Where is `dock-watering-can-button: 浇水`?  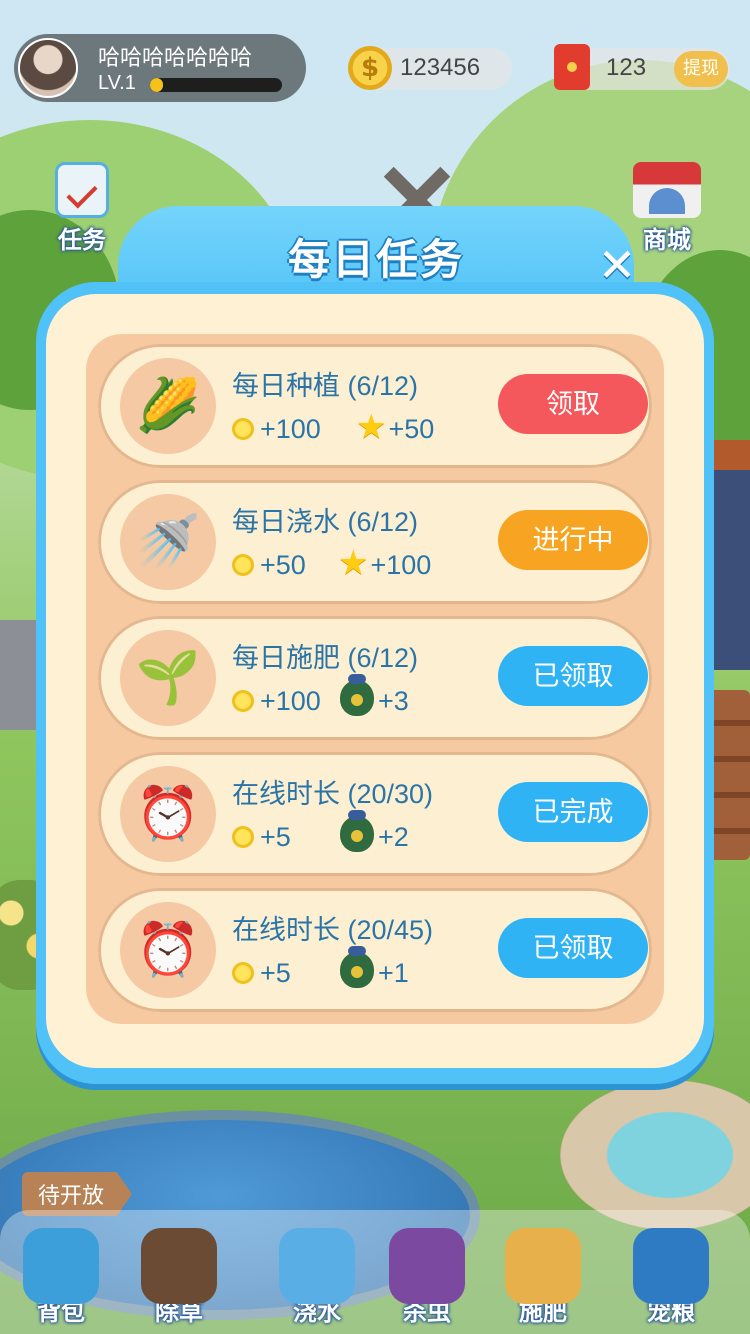 dock-watering-can-button: 浇水 is located at coordinates (317, 1277).